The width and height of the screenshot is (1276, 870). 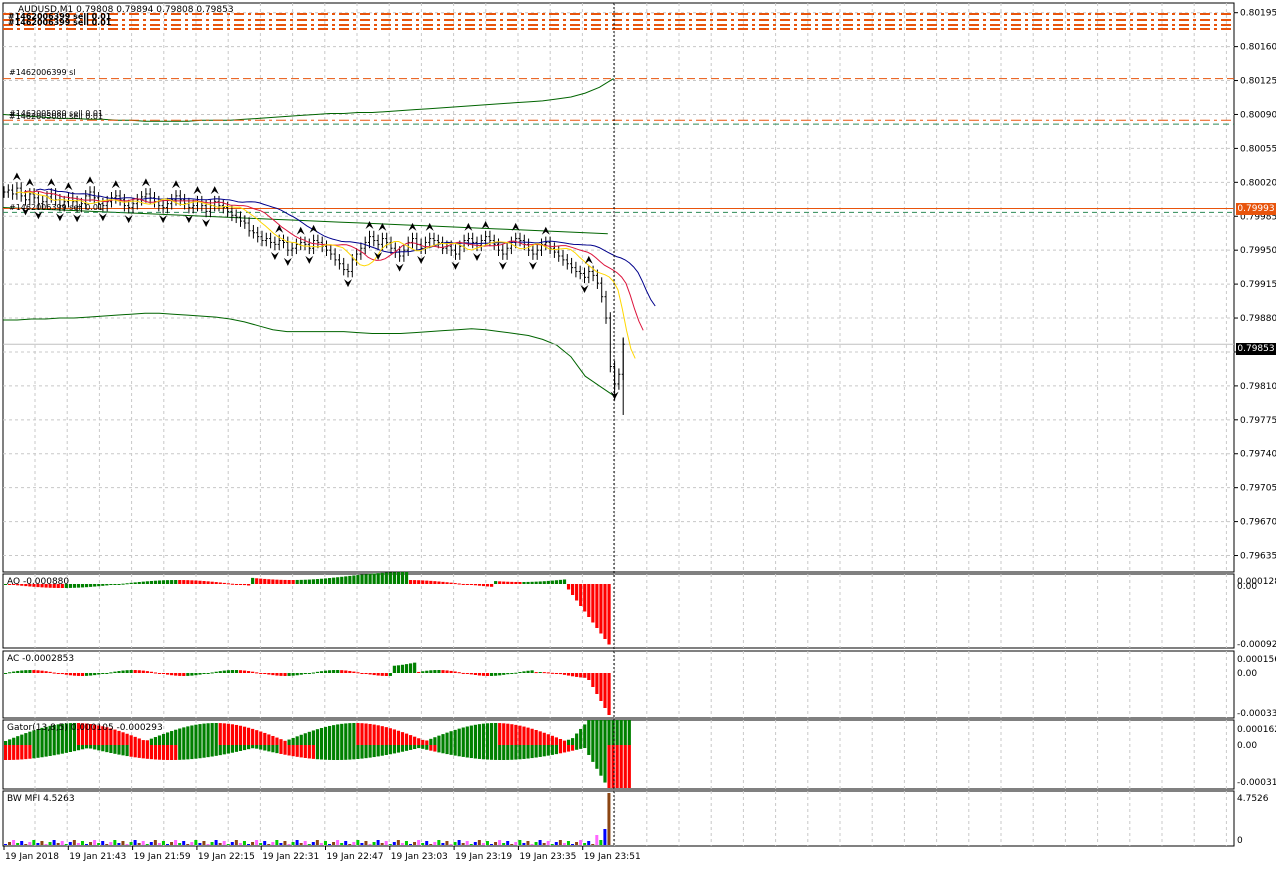 I want to click on price-tick-label: 0.80125, so click(x=1258, y=82).